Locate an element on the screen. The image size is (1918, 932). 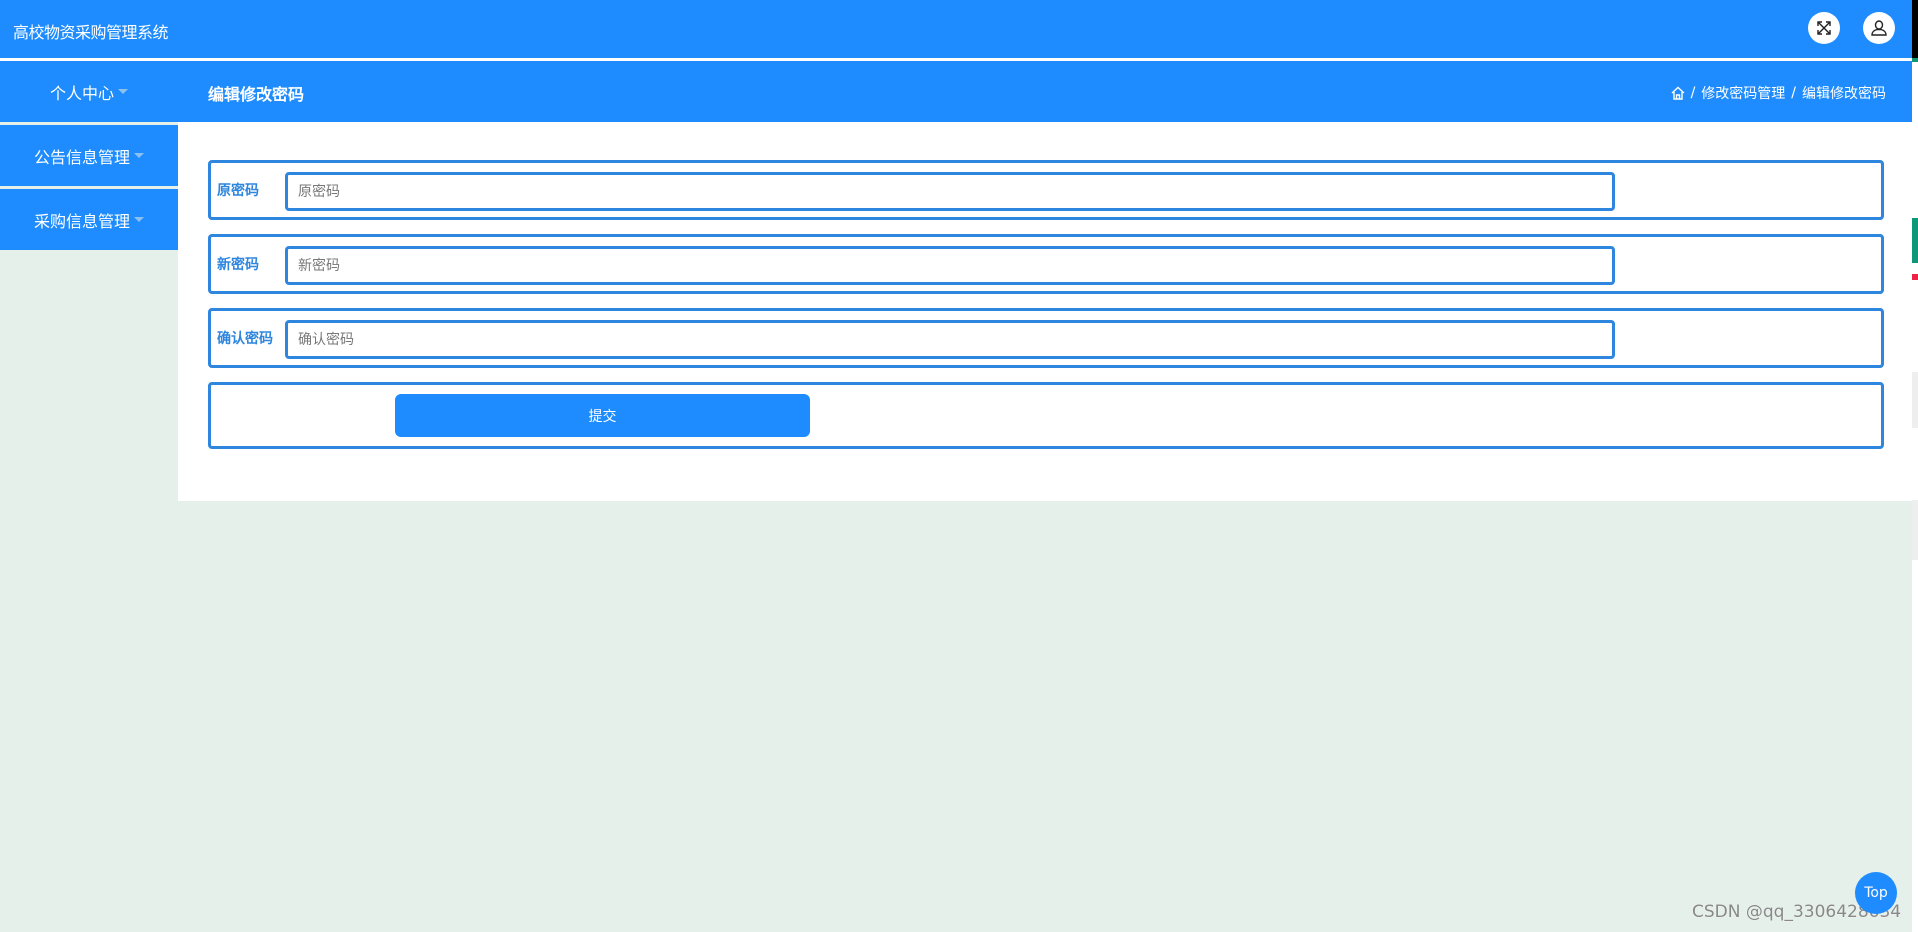
breadcrumb-item: 修改密码管理 is located at coordinates (1743, 93).